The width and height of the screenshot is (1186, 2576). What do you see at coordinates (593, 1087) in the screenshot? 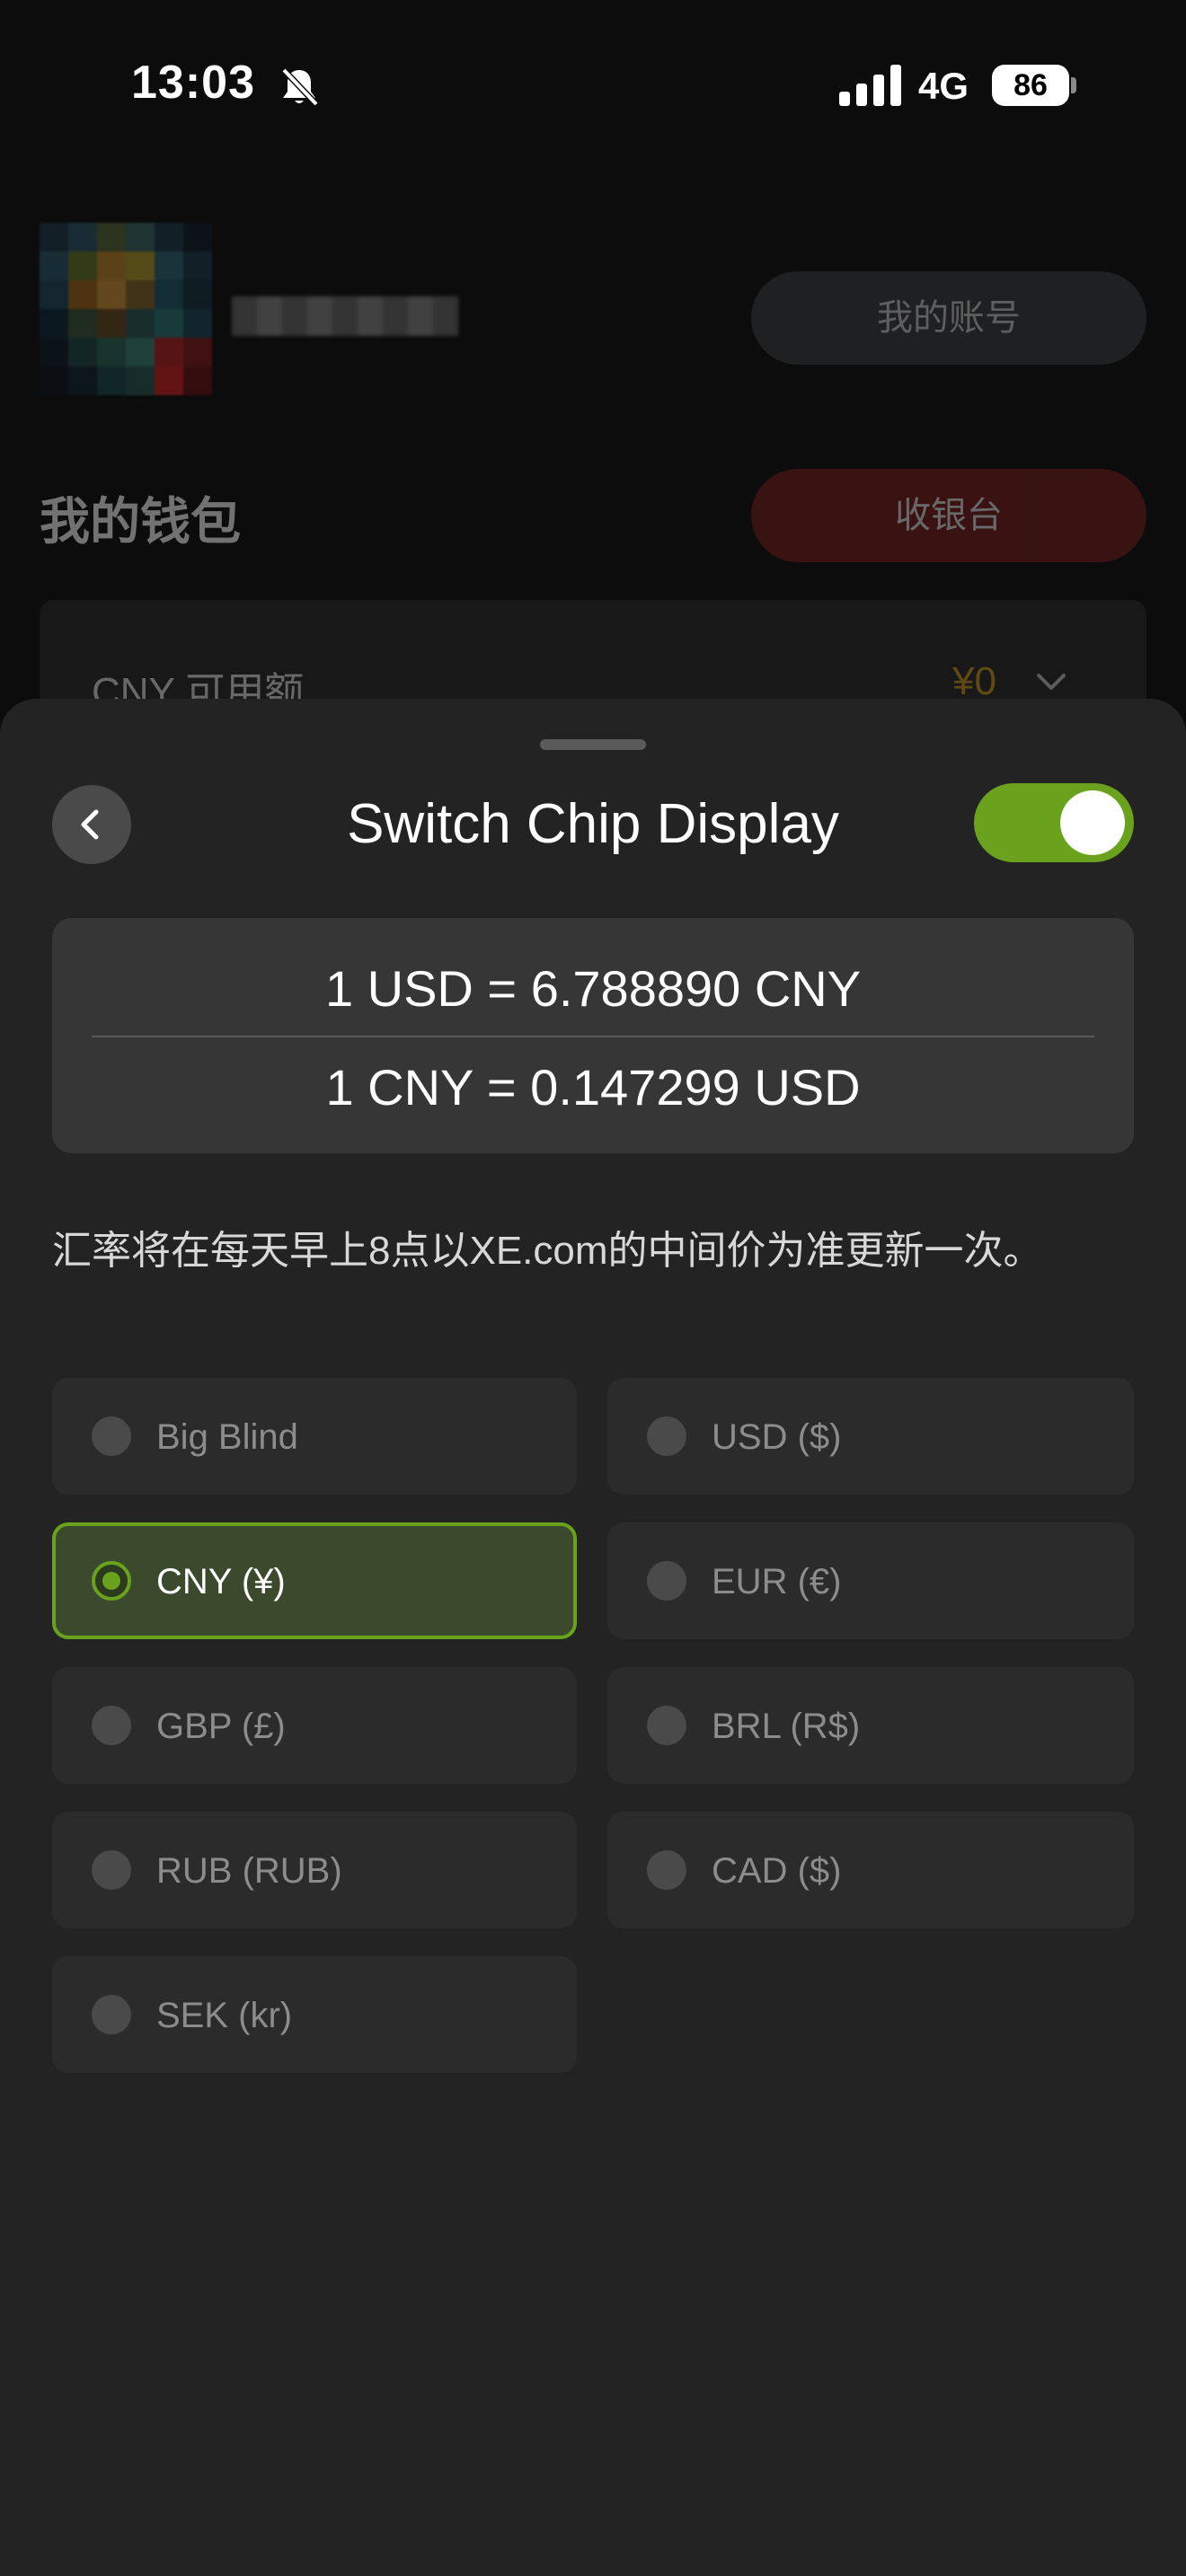
I see `rate-cny-to-usd: 1 CNY = 0.147299 USD` at bounding box center [593, 1087].